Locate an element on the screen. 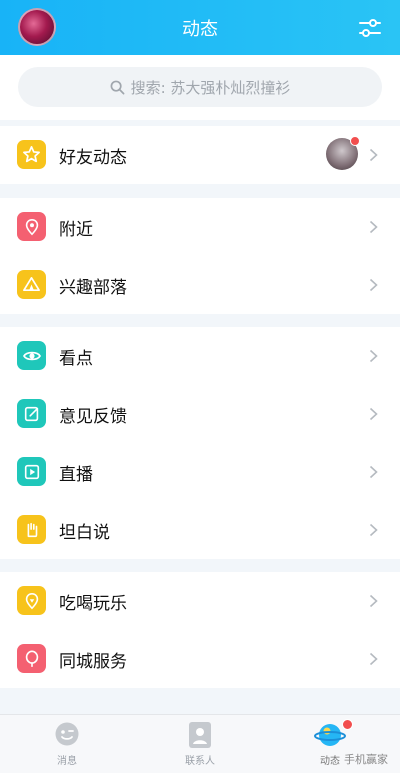 The image size is (400, 773). search-input: 搜索: 苏大强朴灿烈撞衫 is located at coordinates (200, 87).